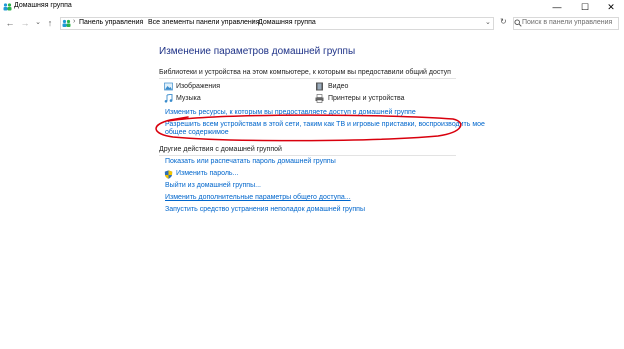 The height and width of the screenshot is (349, 624). I want to click on breadcrumb-homegroup: Домашняя группа, so click(287, 22).